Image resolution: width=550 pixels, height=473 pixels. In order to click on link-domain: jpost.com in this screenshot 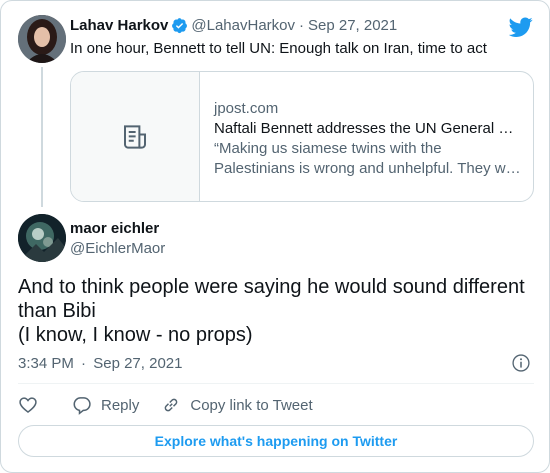, I will do `click(246, 108)`.